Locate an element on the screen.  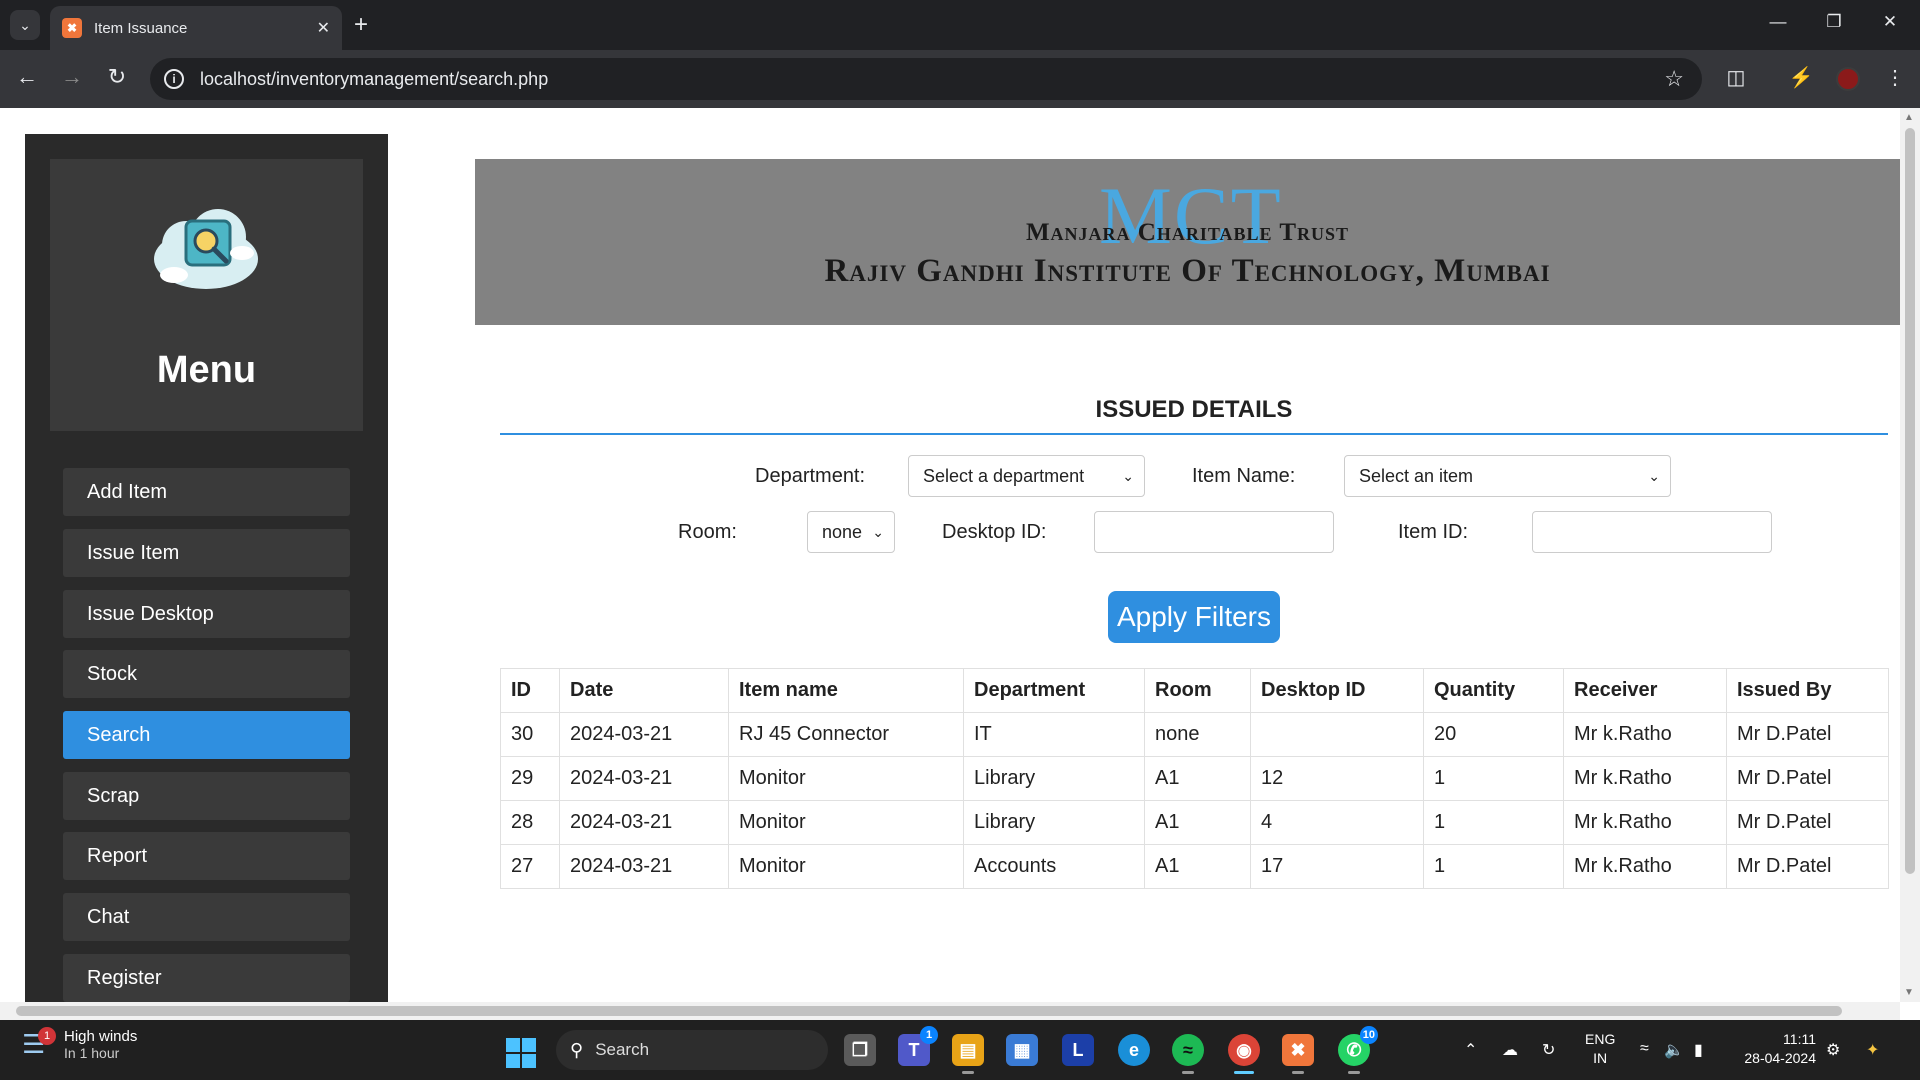
spotify-icon: ≈ is located at coordinates (1188, 1054).